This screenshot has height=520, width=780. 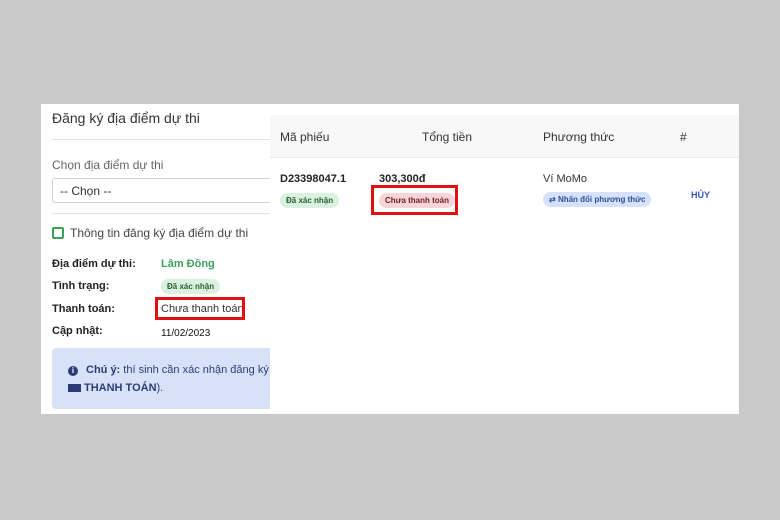 I want to click on code-status-badge: Đã xác nhận, so click(x=310, y=200).